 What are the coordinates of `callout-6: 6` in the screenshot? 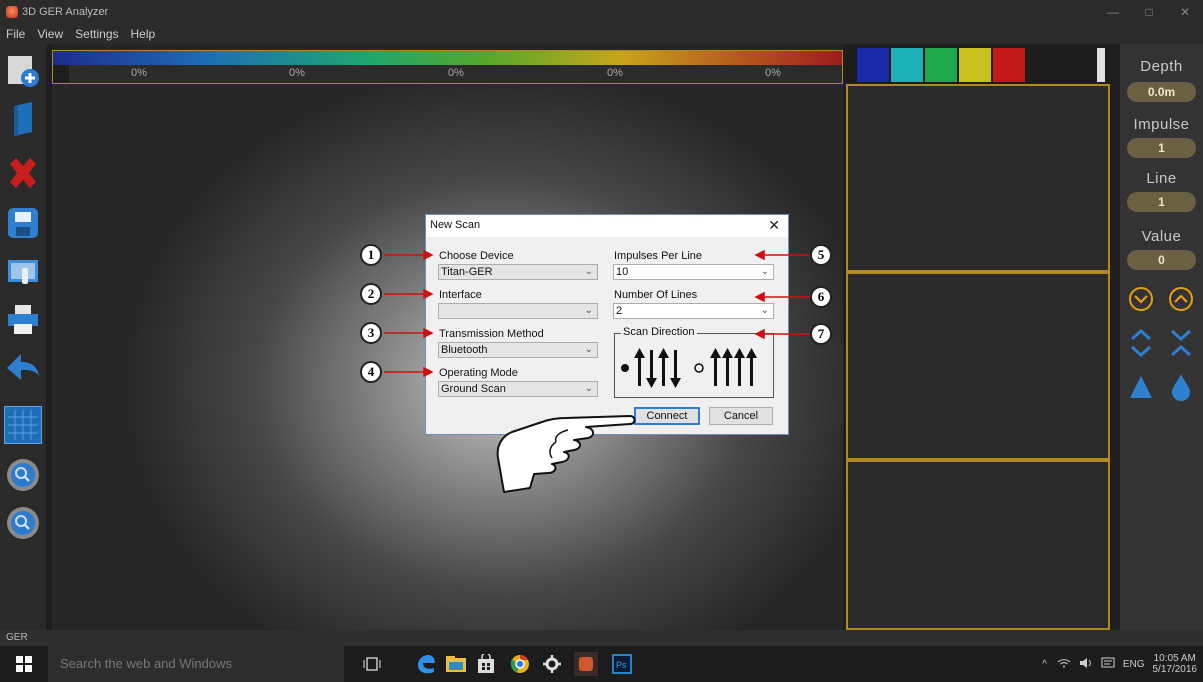 It's located at (821, 297).